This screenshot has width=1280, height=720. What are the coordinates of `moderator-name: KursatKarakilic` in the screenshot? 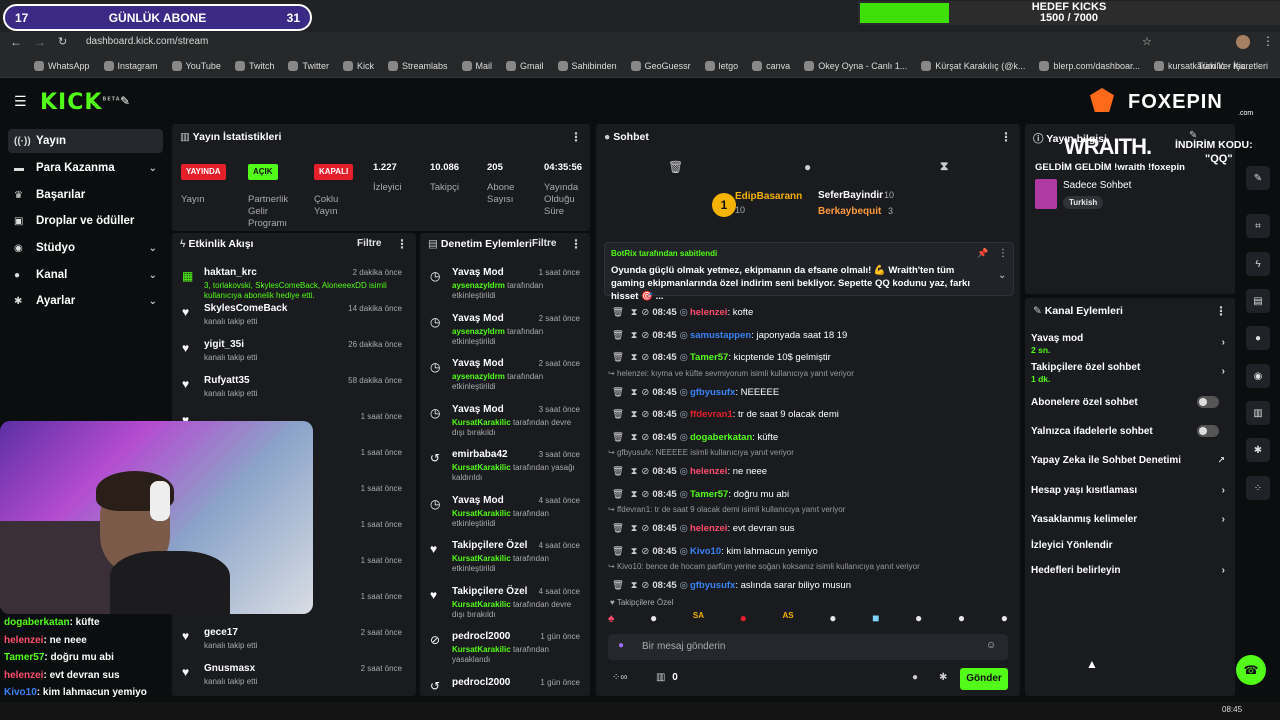 It's located at (481, 513).